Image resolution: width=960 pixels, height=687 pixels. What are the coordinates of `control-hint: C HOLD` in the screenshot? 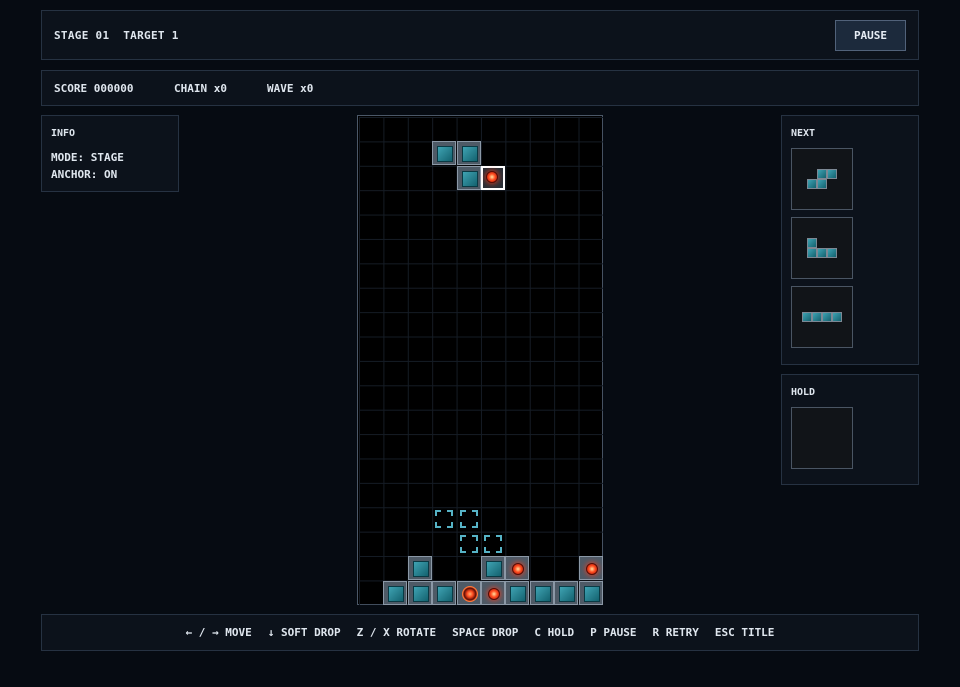 It's located at (554, 632).